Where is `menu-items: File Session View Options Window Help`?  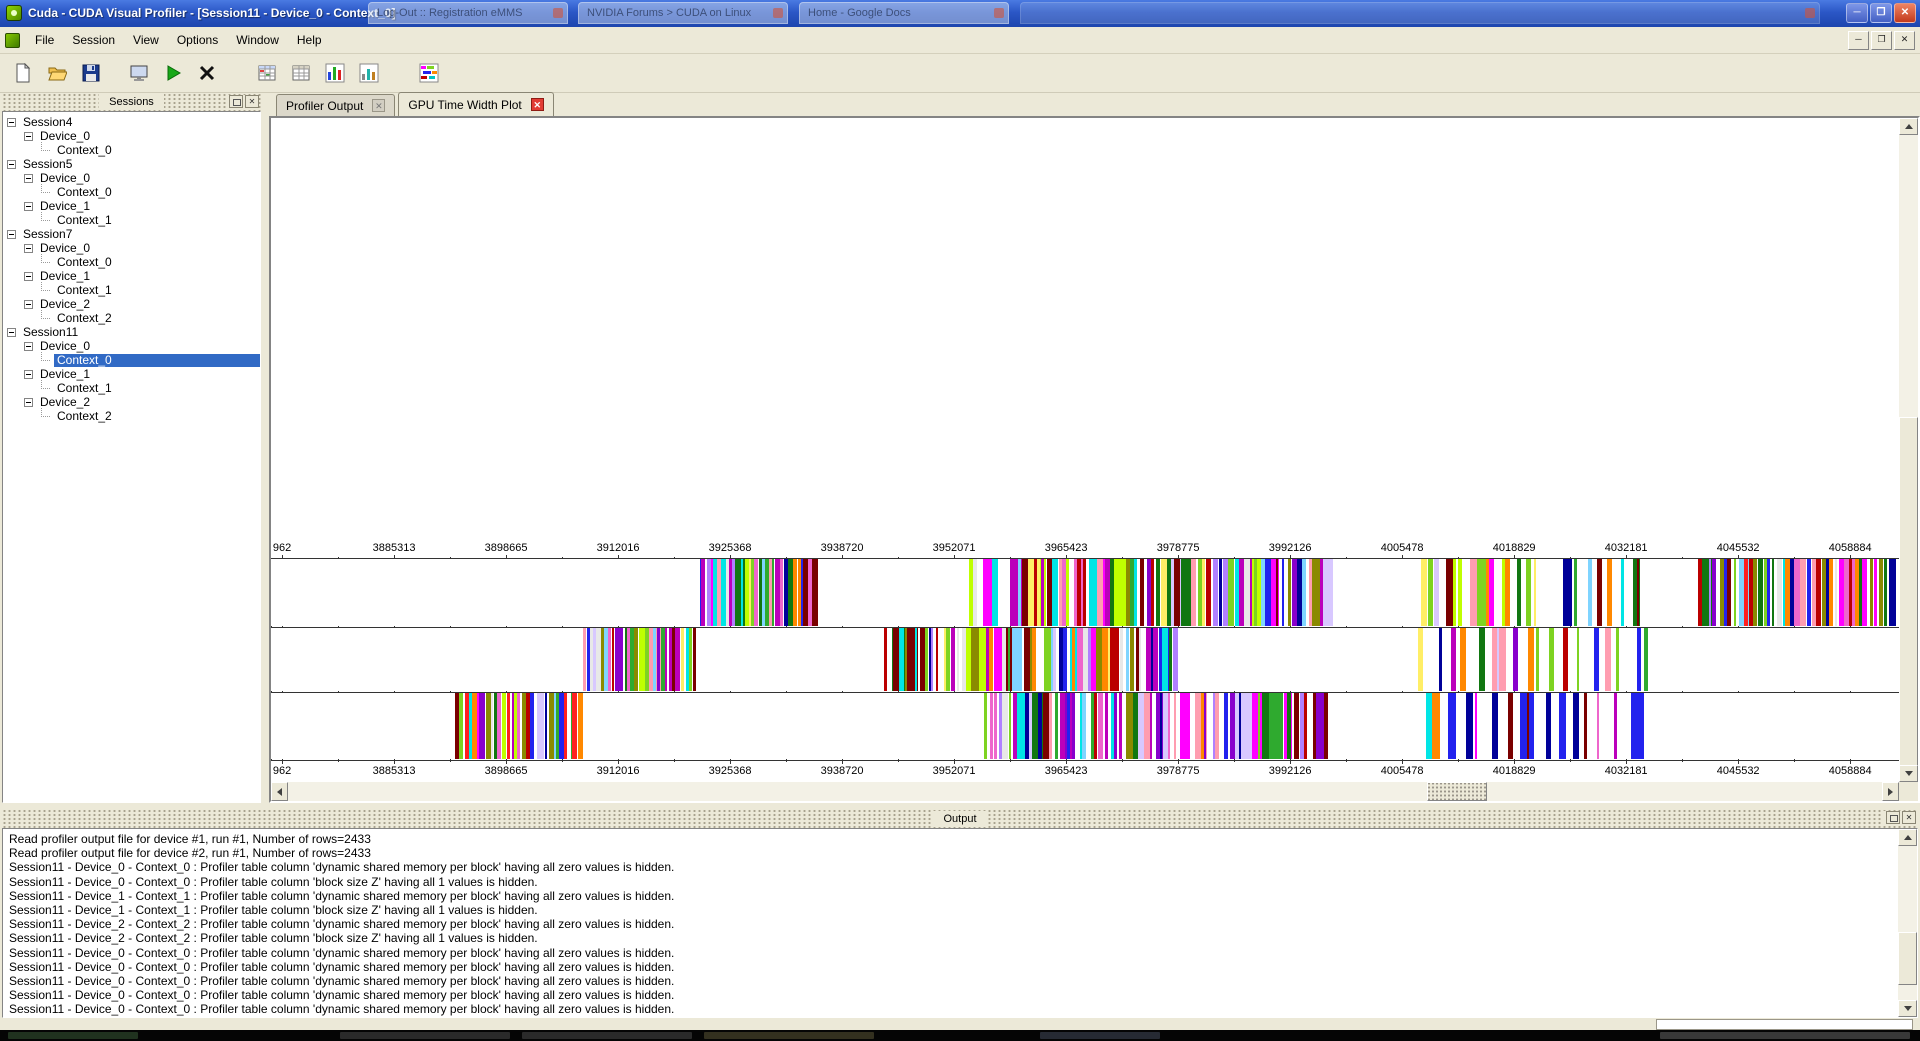 menu-items: File Session View Options Window Help is located at coordinates (178, 40).